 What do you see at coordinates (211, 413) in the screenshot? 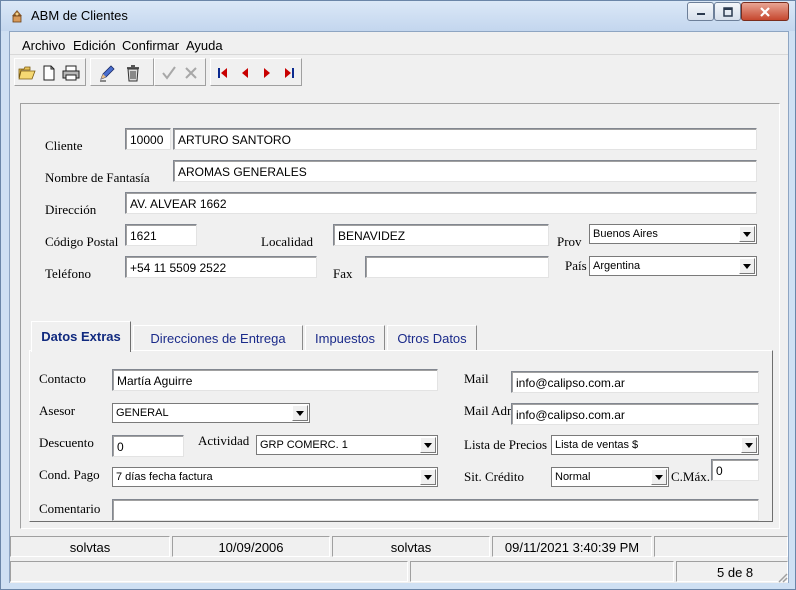
I see `asesor-select: GENERAL` at bounding box center [211, 413].